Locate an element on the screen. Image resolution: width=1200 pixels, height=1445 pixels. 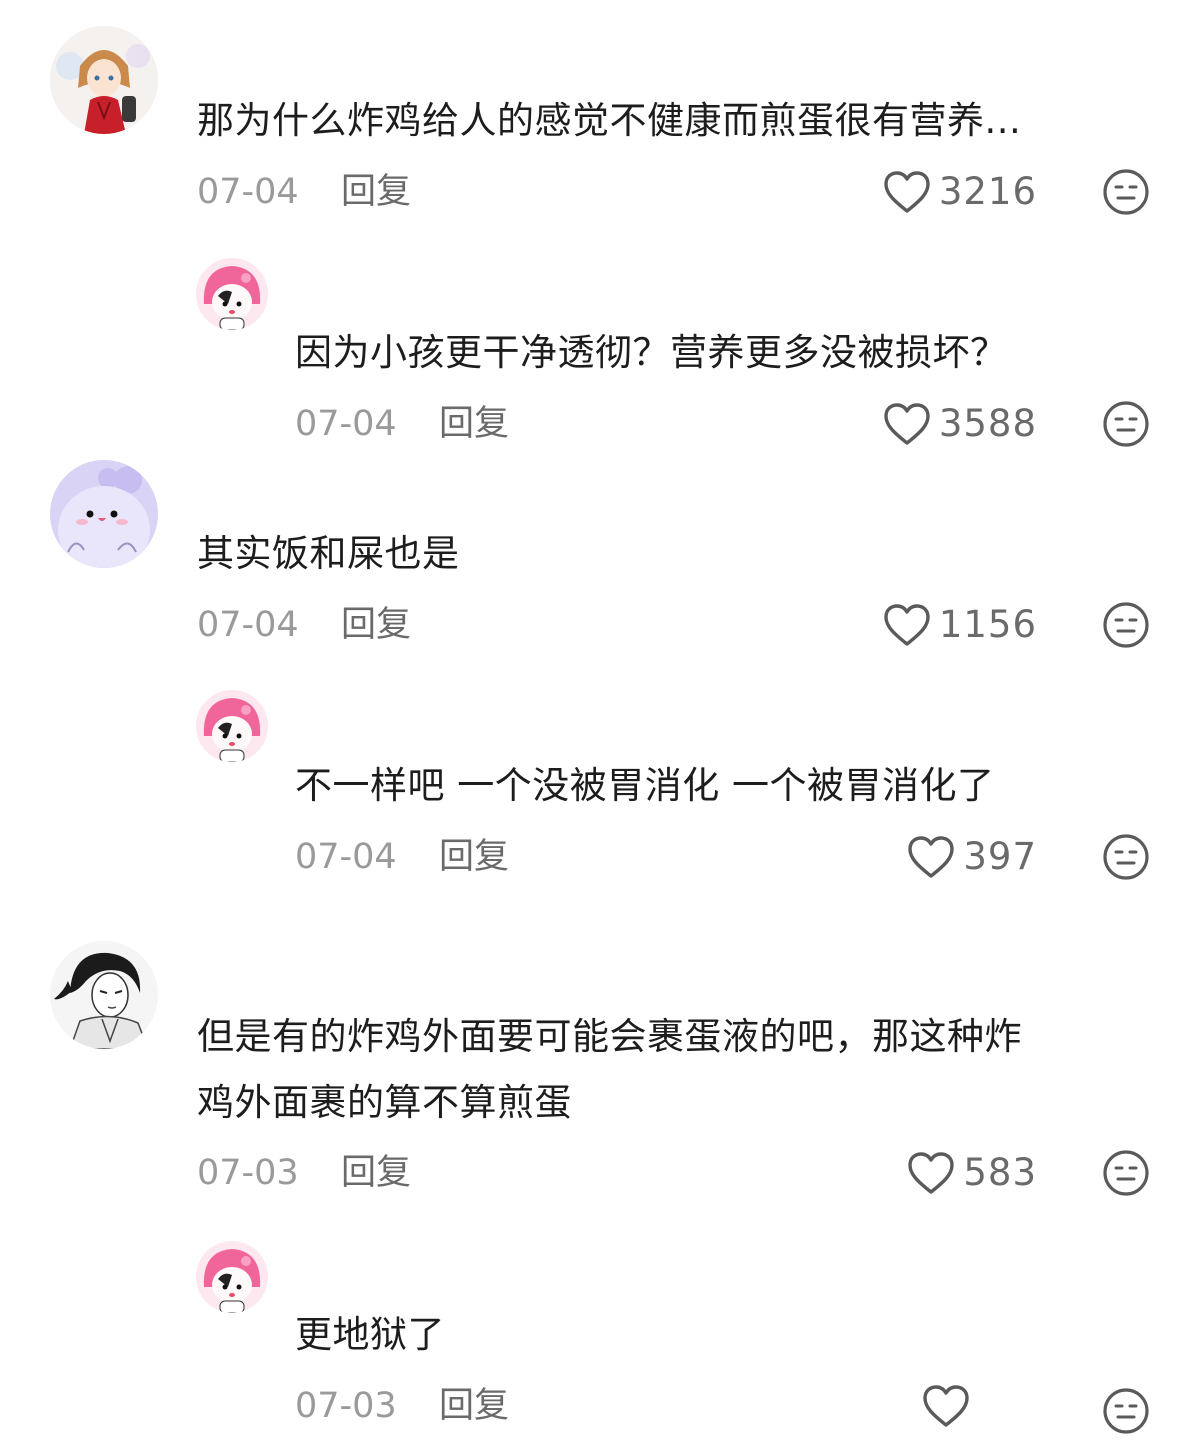
comment-text: 更地狱了 is located at coordinates (720, 1335).